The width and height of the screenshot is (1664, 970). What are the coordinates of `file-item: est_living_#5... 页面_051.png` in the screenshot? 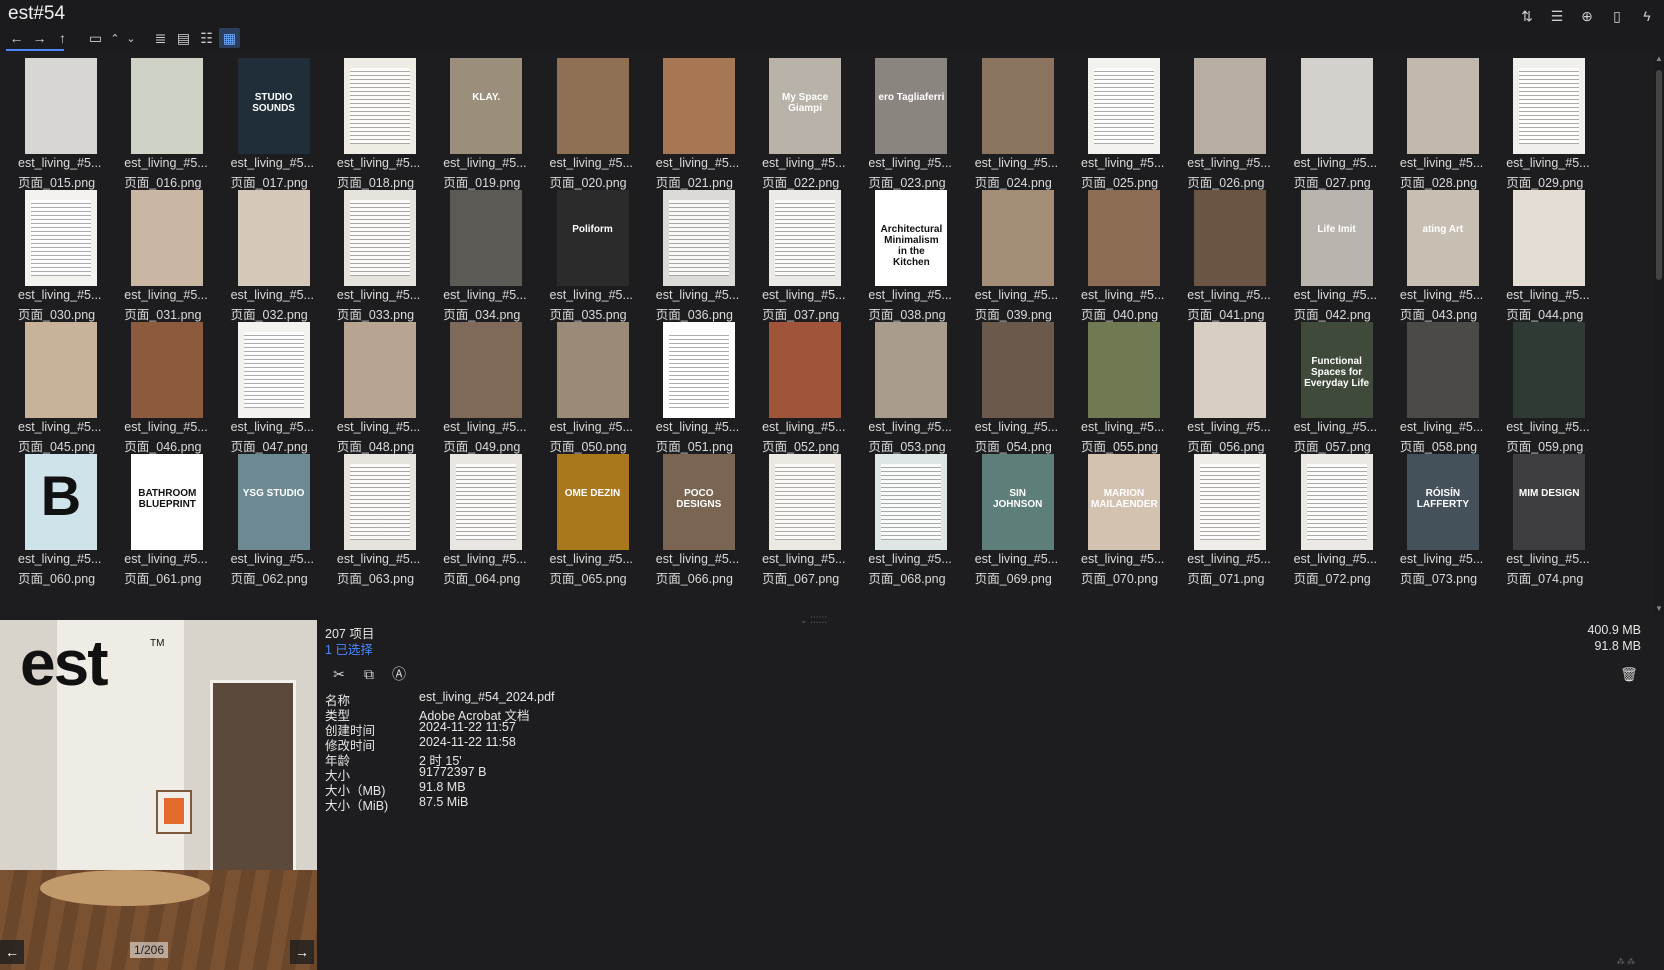 It's located at (688, 385).